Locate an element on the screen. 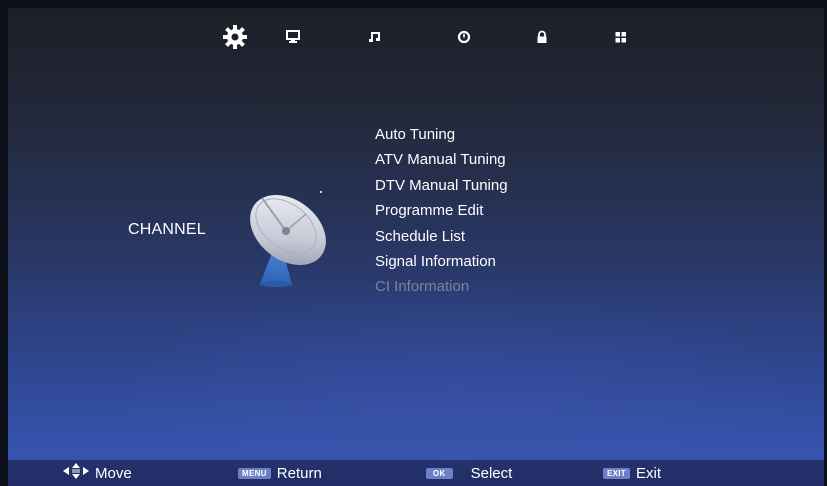 The width and height of the screenshot is (827, 486). hint-move-label: Move is located at coordinates (113, 473).